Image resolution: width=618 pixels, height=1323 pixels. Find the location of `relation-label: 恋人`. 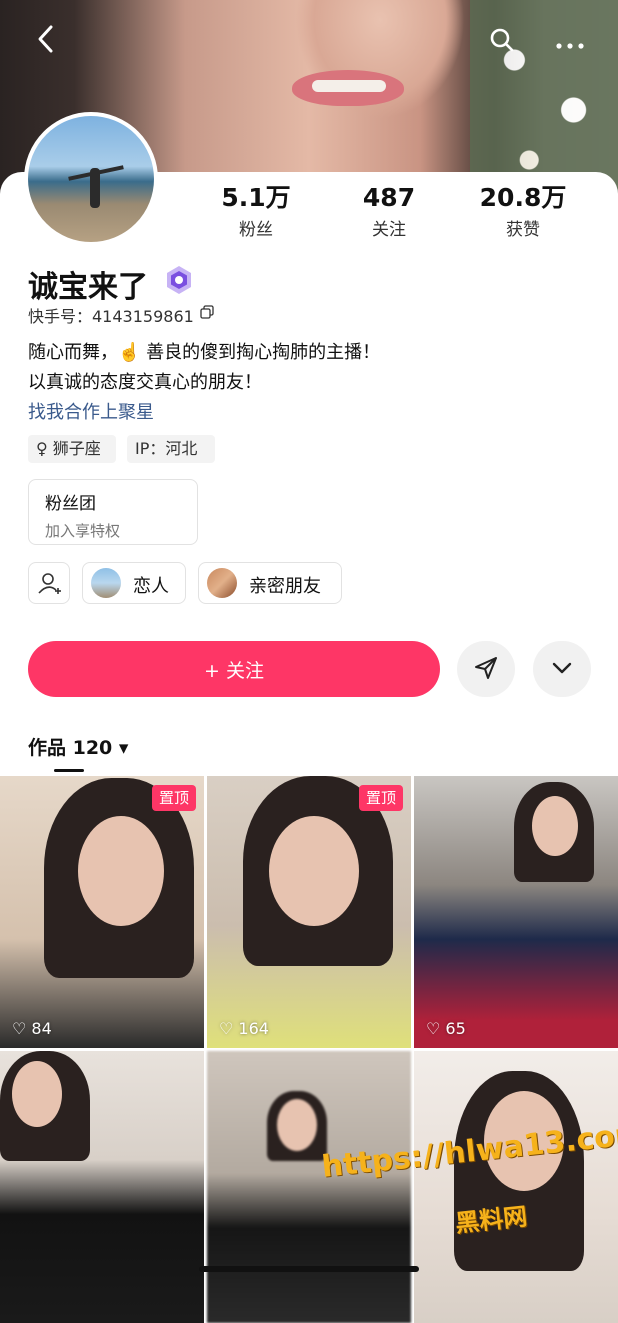

relation-label: 恋人 is located at coordinates (151, 586).